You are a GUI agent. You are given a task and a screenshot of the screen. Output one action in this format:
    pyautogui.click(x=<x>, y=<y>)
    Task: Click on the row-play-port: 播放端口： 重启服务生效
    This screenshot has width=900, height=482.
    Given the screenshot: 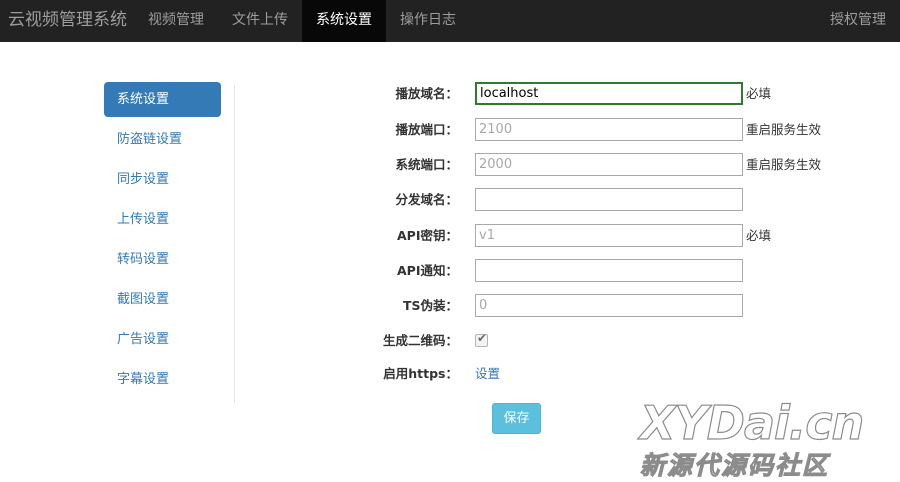 What is the action you would take?
    pyautogui.click(x=600, y=130)
    